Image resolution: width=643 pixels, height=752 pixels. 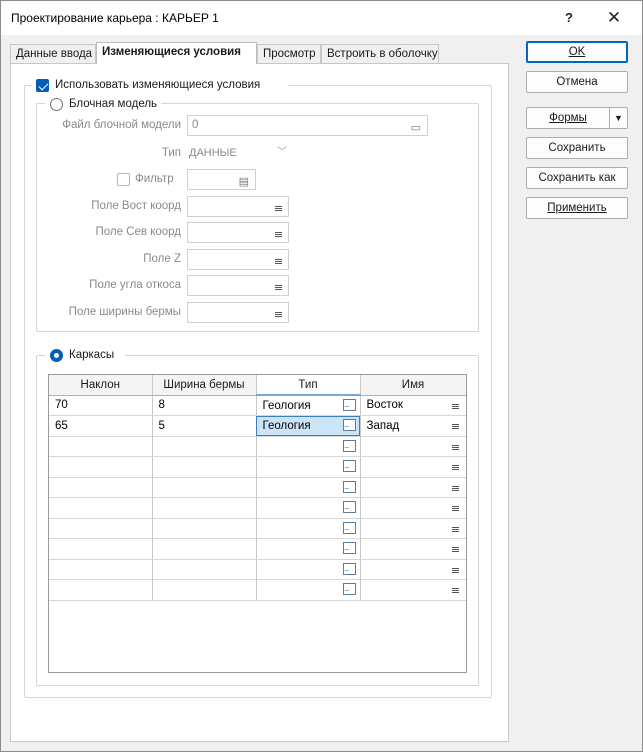 I want to click on slope-cell: 70, so click(x=101, y=405).